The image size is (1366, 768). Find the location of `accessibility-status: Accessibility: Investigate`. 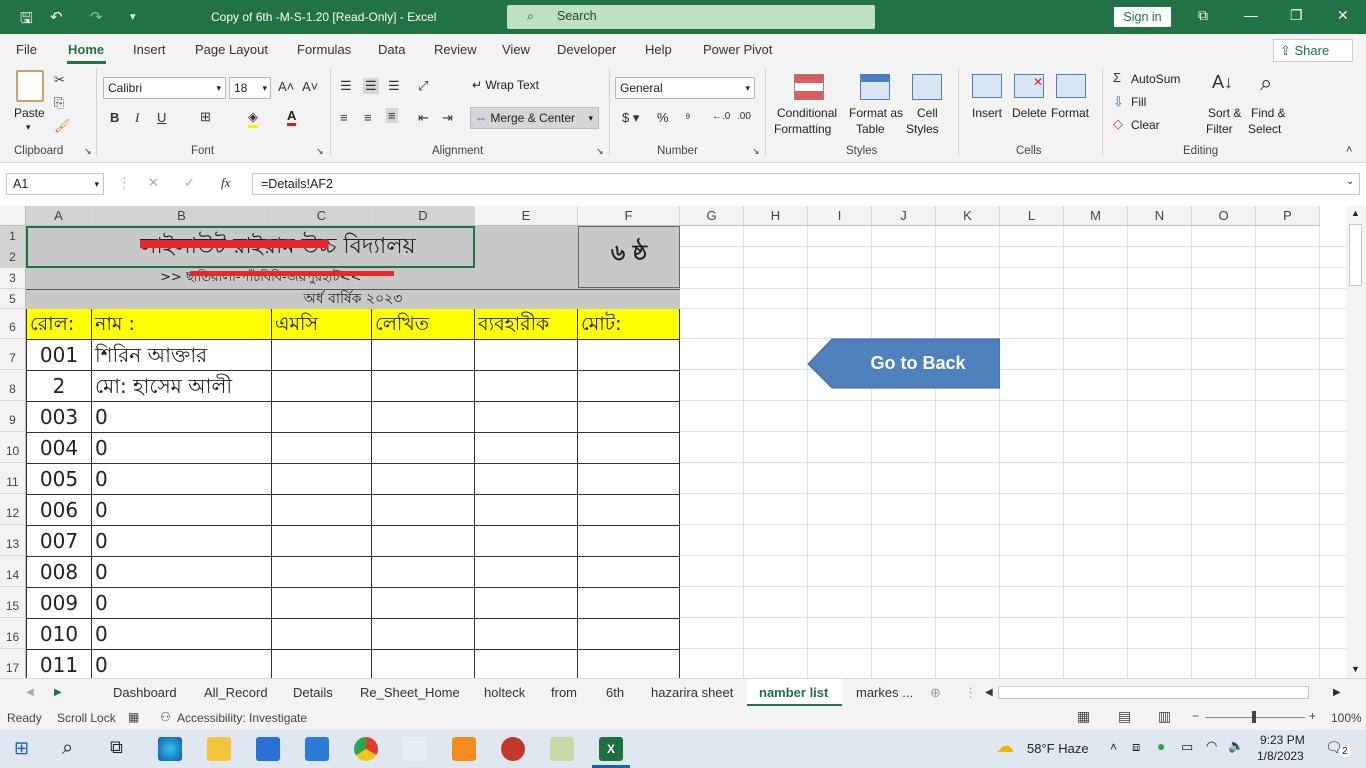

accessibility-status: Accessibility: Investigate is located at coordinates (242, 718).